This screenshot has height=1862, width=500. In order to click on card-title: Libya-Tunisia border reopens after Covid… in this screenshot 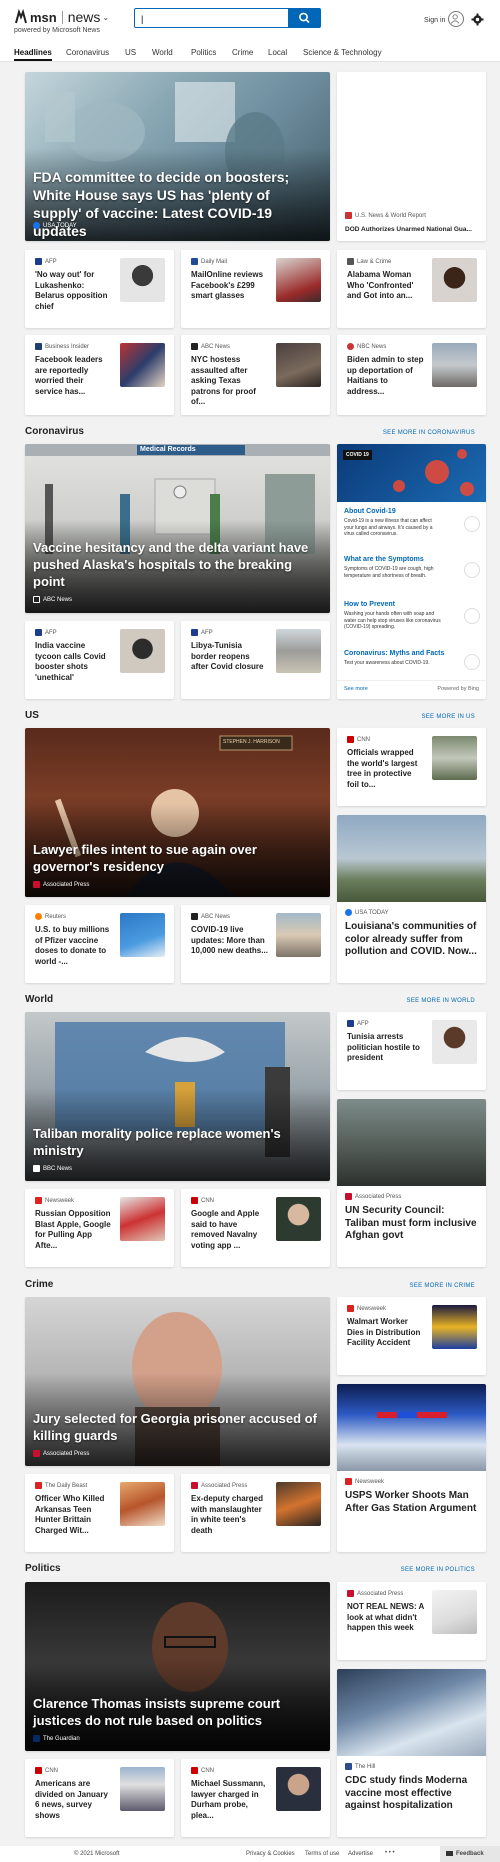, I will do `click(227, 656)`.